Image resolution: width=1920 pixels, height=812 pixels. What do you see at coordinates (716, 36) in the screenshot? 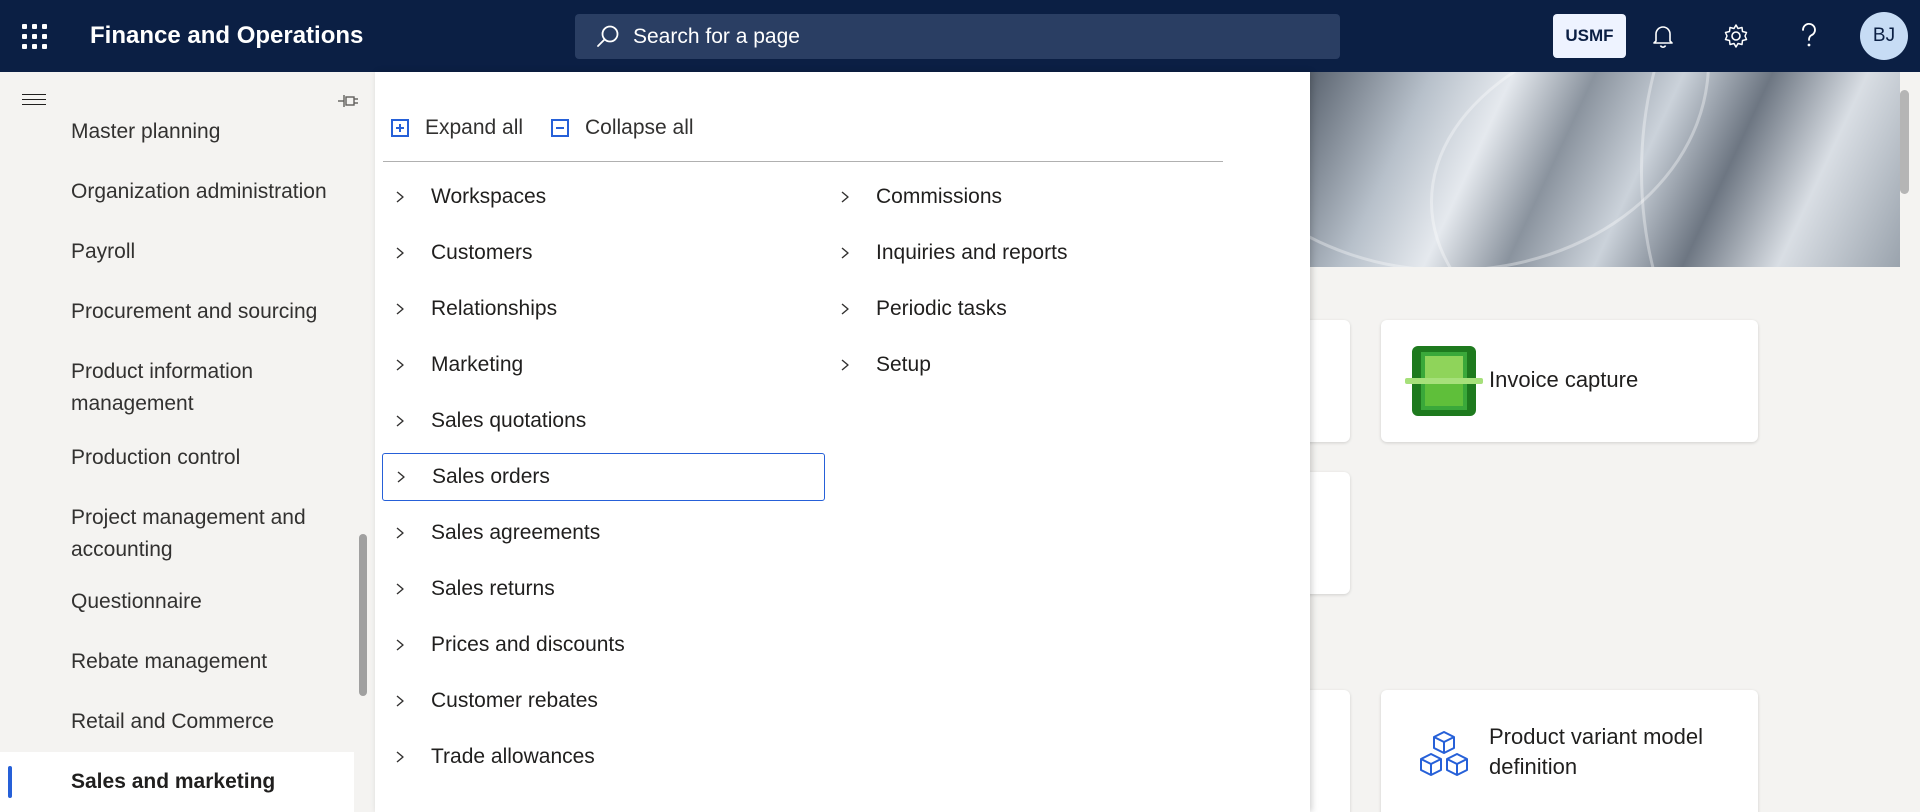
I see `search-placeholder: Search for a page` at bounding box center [716, 36].